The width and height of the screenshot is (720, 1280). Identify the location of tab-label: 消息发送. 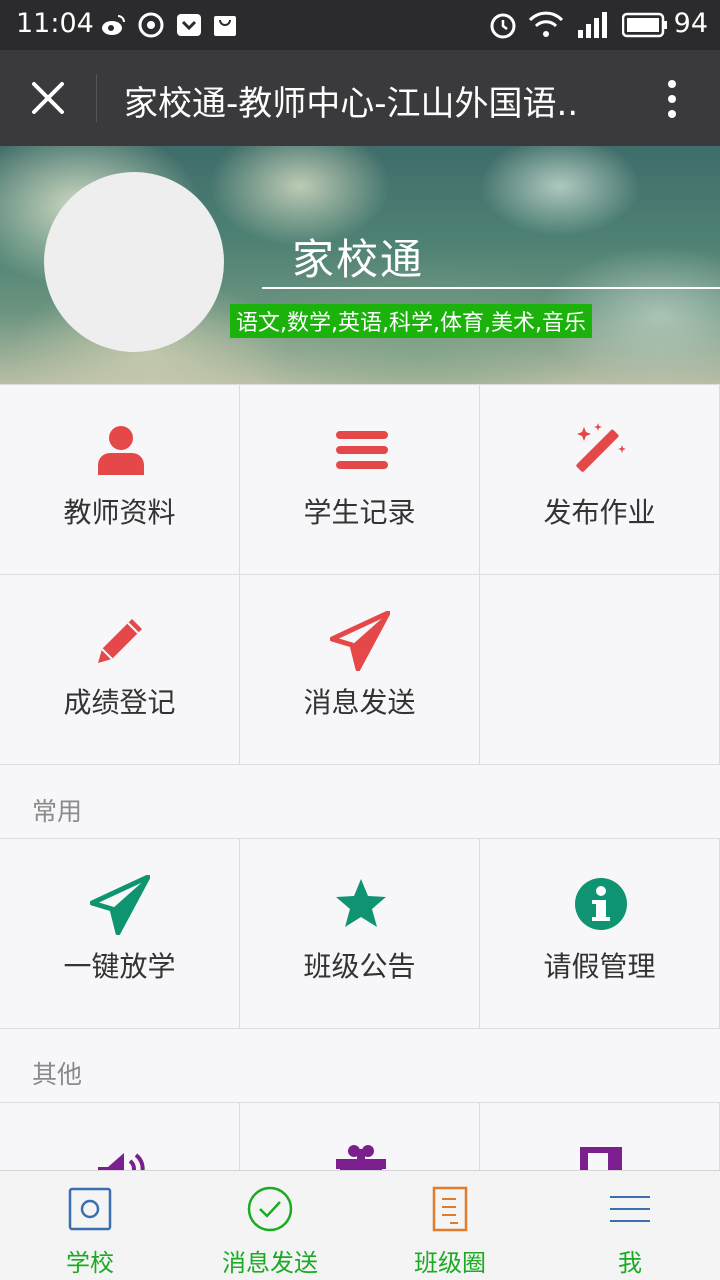
(270, 1263).